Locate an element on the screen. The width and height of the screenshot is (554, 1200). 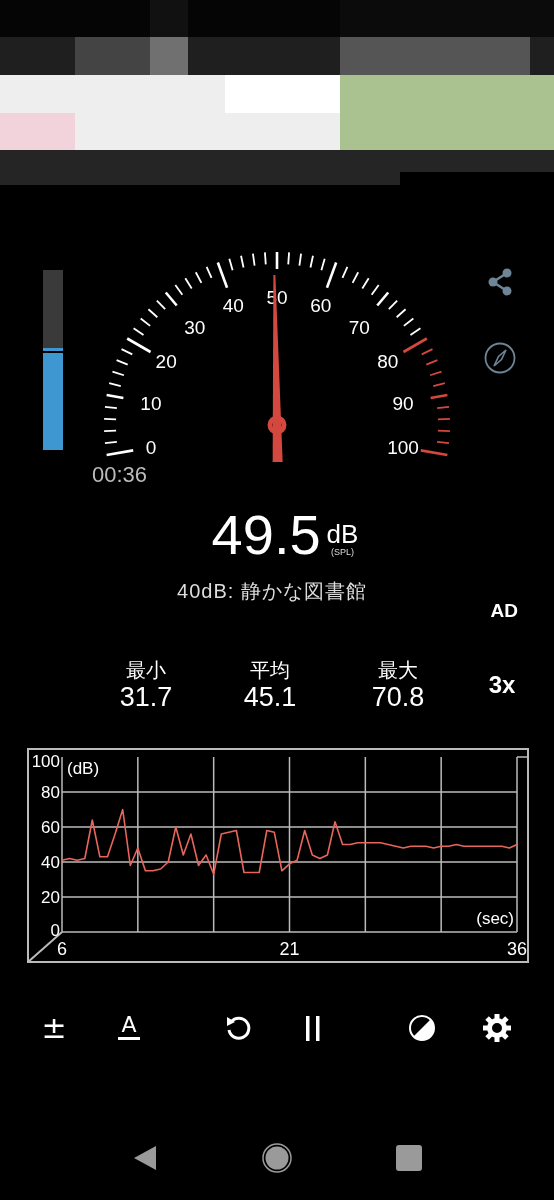
compass-icon is located at coordinates (500, 358).